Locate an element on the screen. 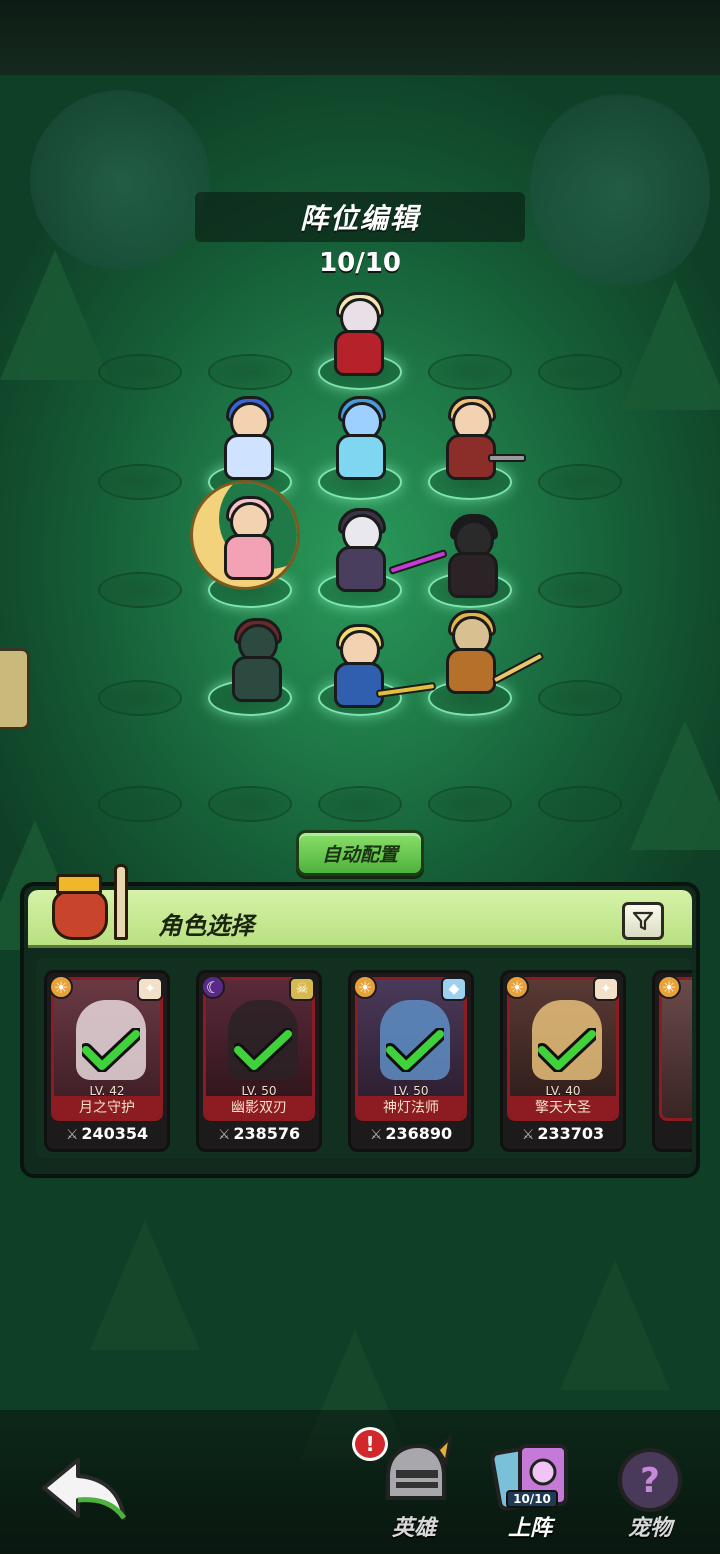 The width and height of the screenshot is (720, 1554). card-name: 幽影双刃 is located at coordinates (259, 1108).